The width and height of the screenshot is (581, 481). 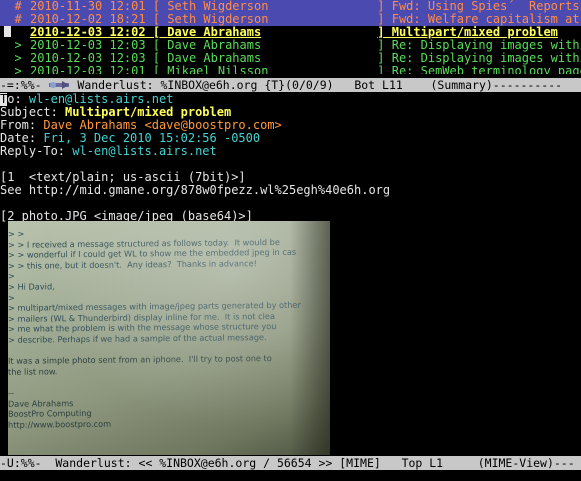 What do you see at coordinates (218, 69) in the screenshot?
I see `row-from: Mikael Nilsson` at bounding box center [218, 69].